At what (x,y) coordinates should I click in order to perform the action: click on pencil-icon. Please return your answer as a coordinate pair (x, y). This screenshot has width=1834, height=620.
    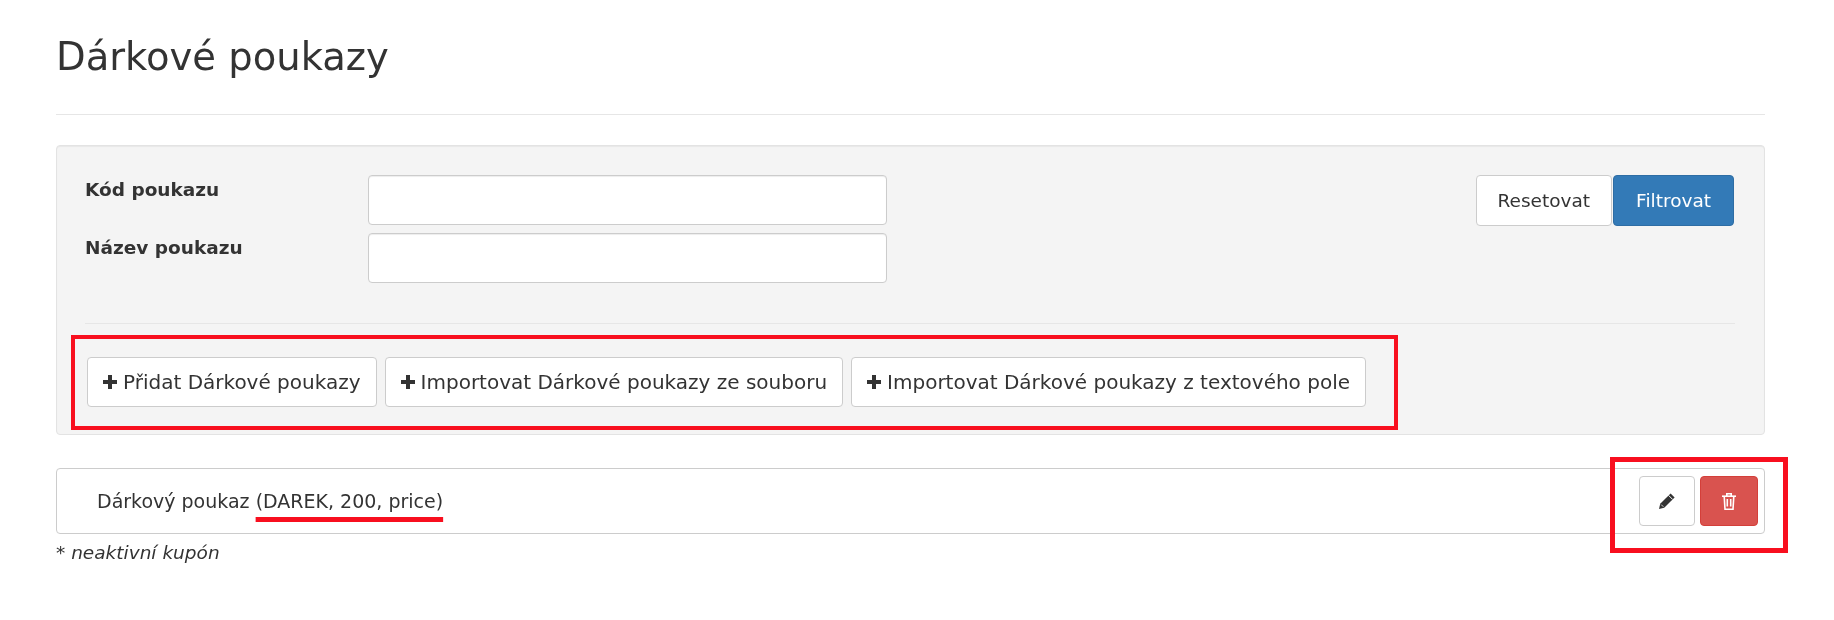
    Looking at the image, I should click on (1667, 501).